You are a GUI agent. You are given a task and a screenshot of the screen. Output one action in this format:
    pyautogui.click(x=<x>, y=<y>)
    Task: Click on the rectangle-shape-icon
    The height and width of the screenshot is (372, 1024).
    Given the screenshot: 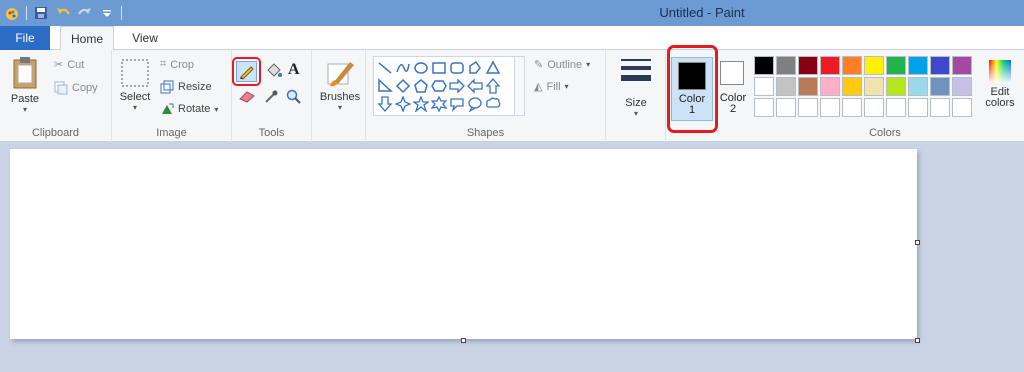 What is the action you would take?
    pyautogui.click(x=439, y=68)
    